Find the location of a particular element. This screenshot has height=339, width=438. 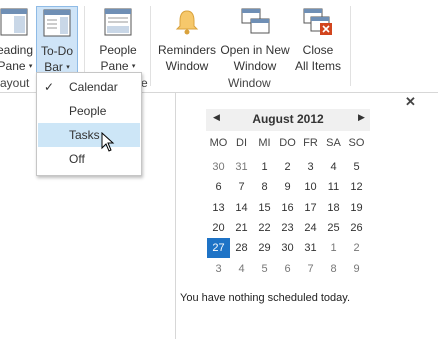

reminders-label-2: Window is located at coordinates (187, 66).